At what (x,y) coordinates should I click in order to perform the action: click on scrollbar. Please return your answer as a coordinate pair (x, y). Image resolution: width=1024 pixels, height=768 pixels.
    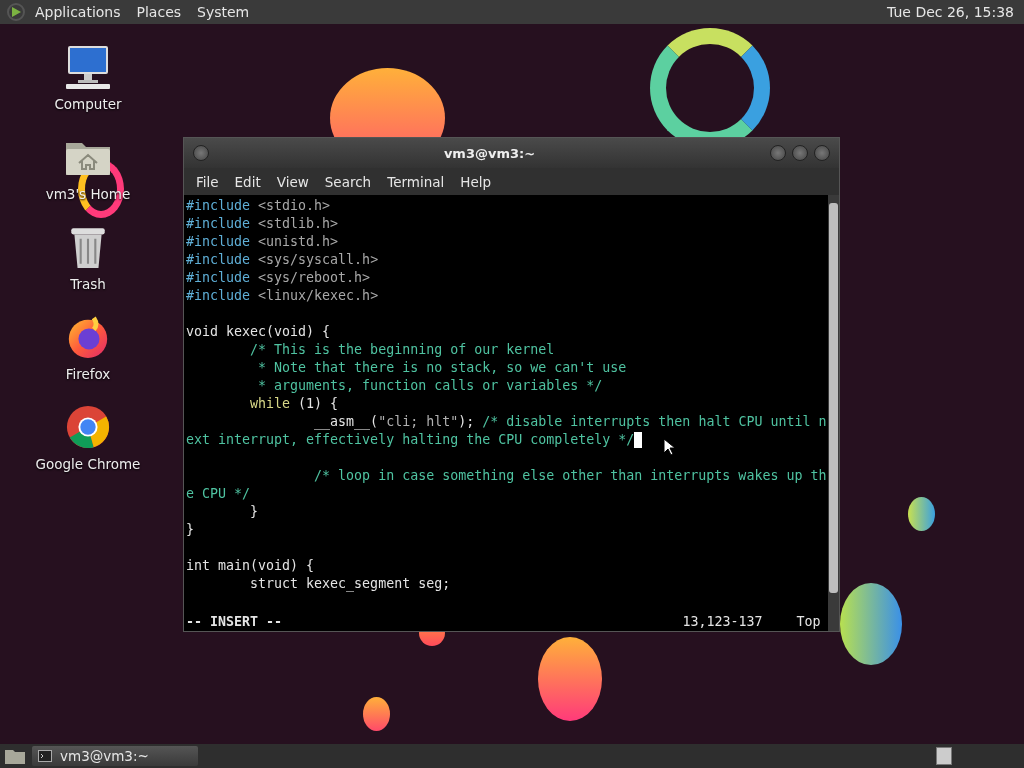
    Looking at the image, I should click on (833, 413).